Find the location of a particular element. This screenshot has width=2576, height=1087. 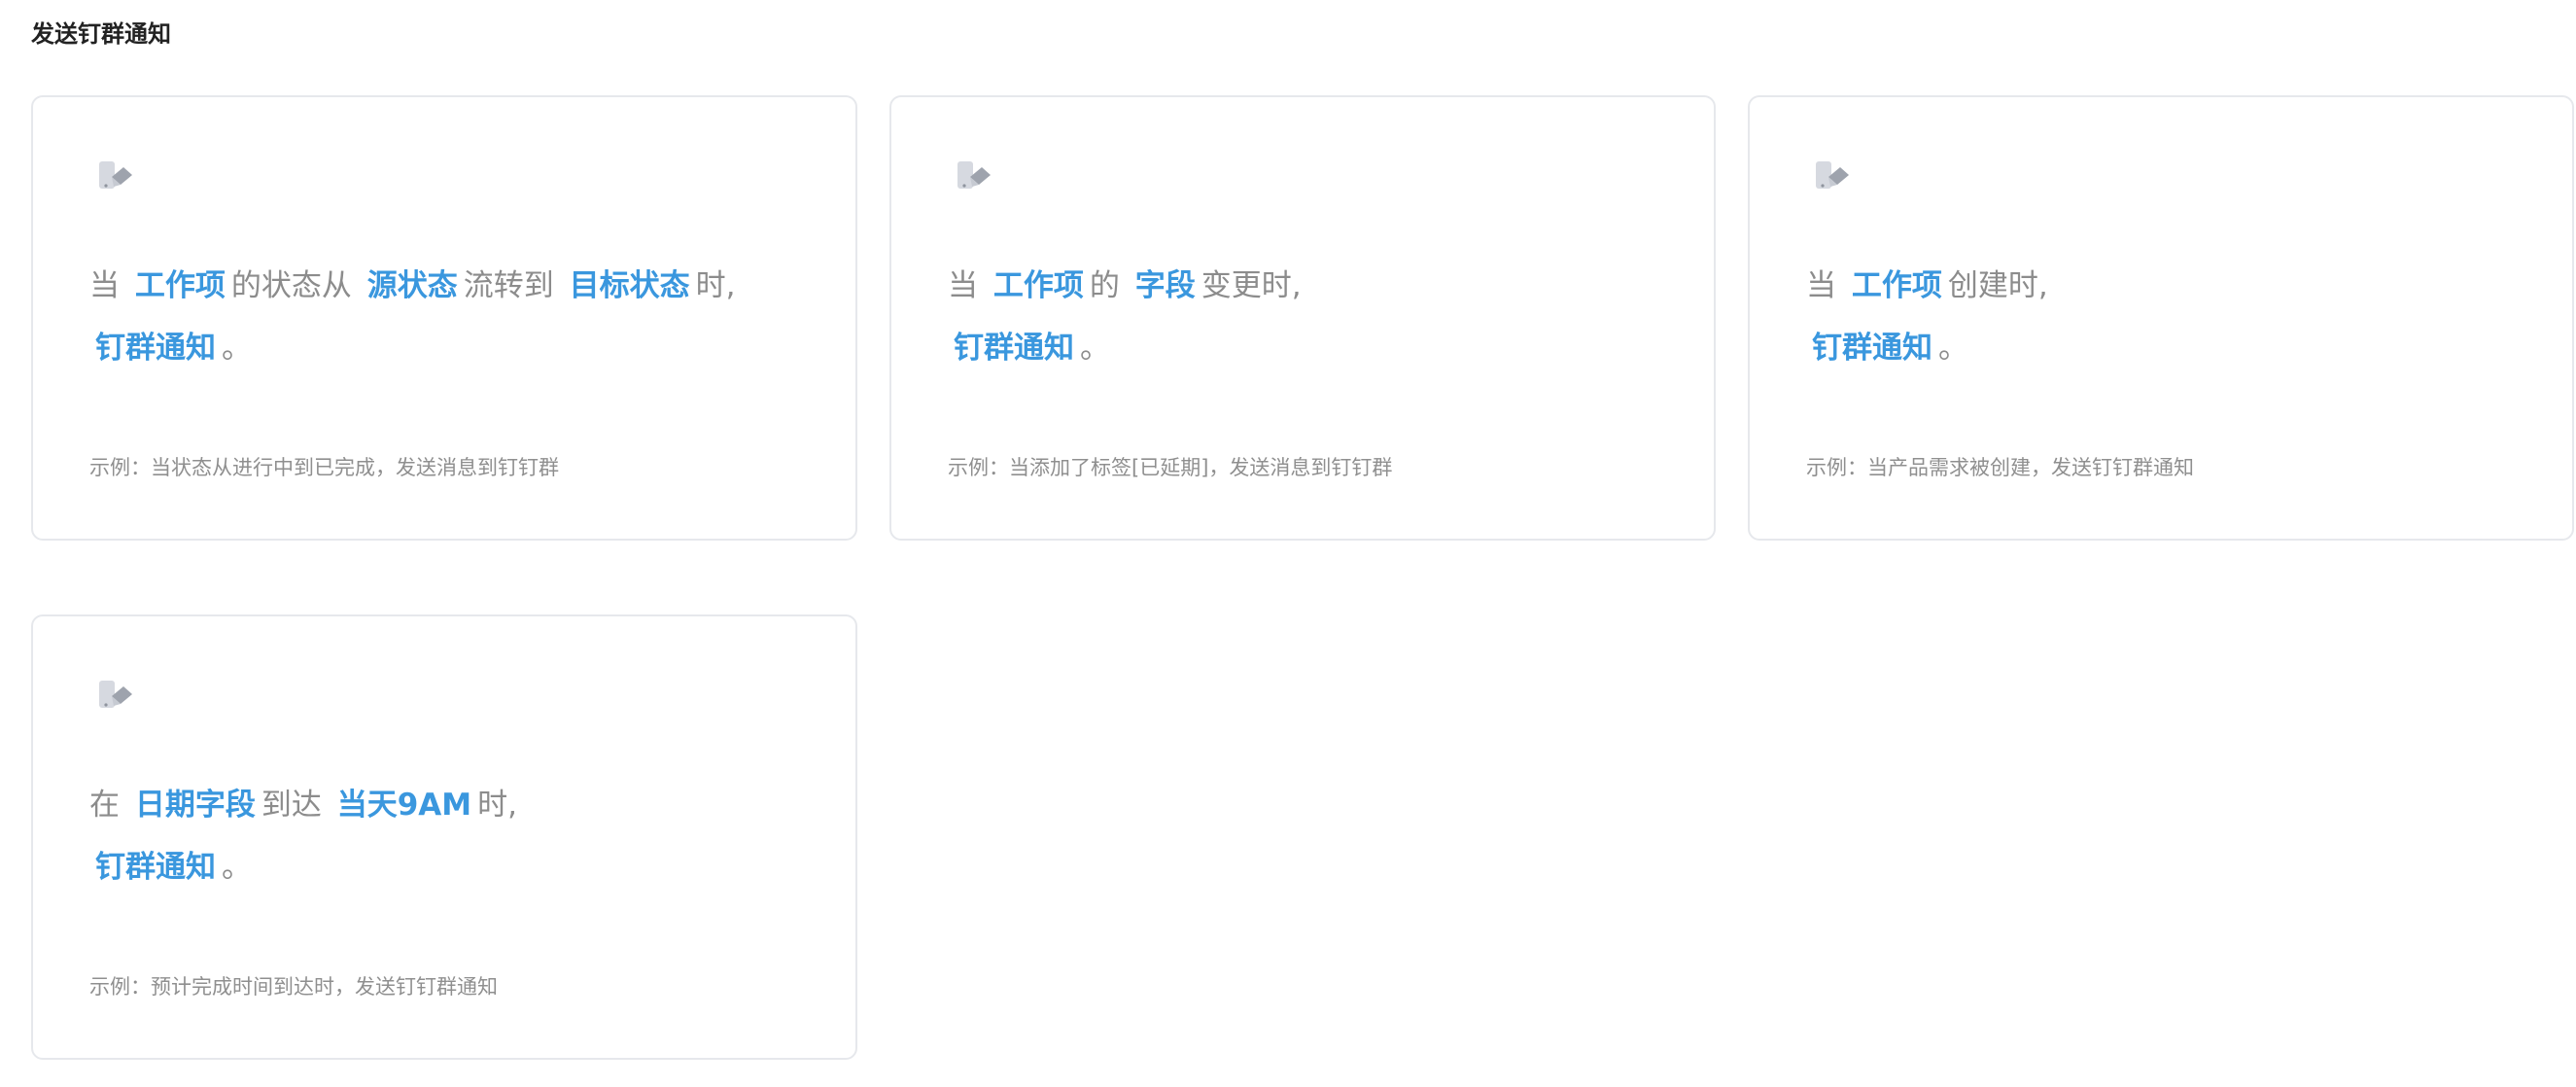

rule-line1: 在 日期字段 到达 当天9AM 时, is located at coordinates (458, 805).